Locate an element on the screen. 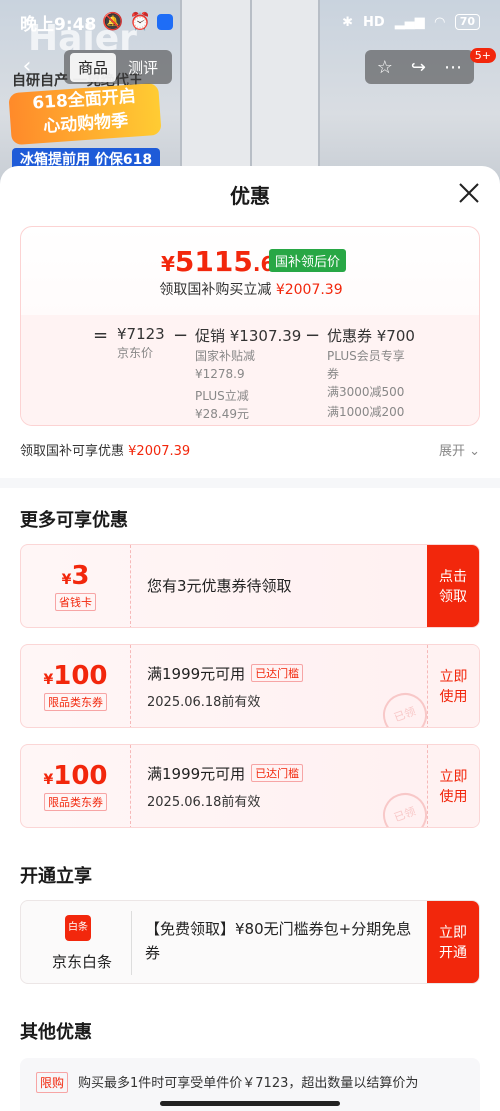 The width and height of the screenshot is (500, 1111). share-icon: ↪ is located at coordinates (418, 67).